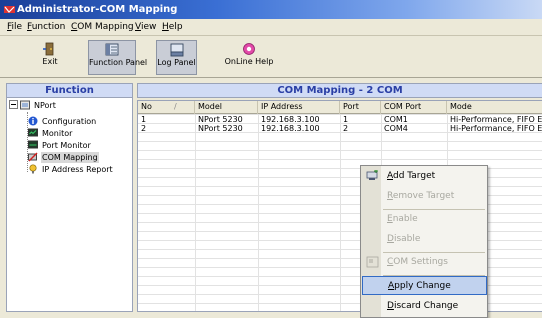 Image resolution: width=542 pixels, height=318 pixels. What do you see at coordinates (404, 239) in the screenshot?
I see `menu-label-disable: Disable` at bounding box center [404, 239].